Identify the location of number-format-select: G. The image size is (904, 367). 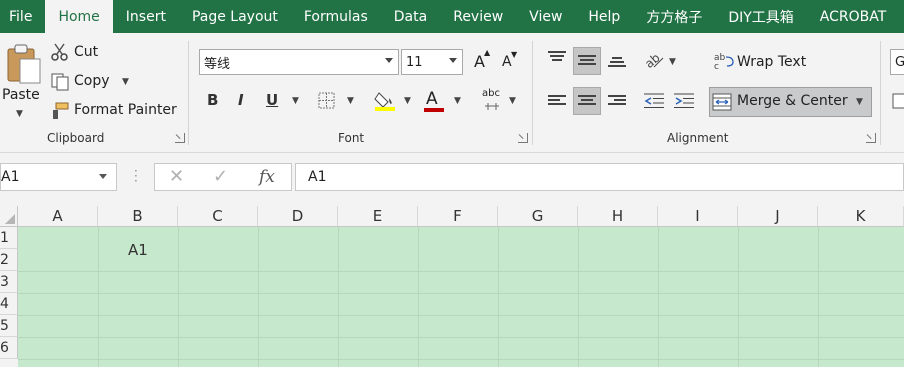
(897, 62).